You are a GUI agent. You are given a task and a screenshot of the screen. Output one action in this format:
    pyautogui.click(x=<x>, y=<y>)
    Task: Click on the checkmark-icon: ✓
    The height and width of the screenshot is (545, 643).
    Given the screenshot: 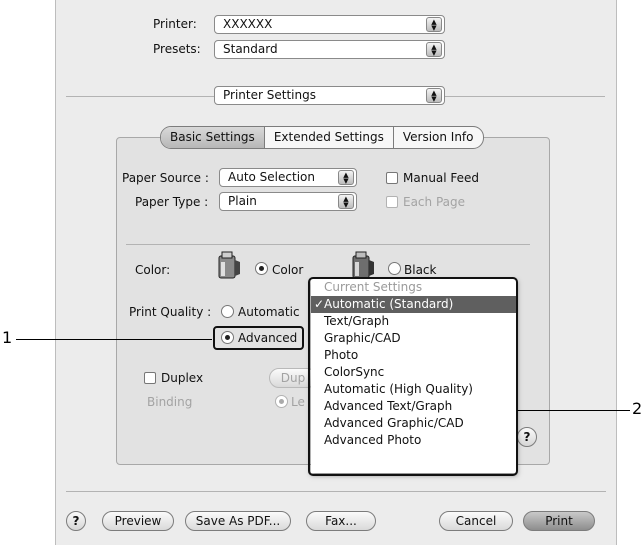 What is the action you would take?
    pyautogui.click(x=319, y=304)
    